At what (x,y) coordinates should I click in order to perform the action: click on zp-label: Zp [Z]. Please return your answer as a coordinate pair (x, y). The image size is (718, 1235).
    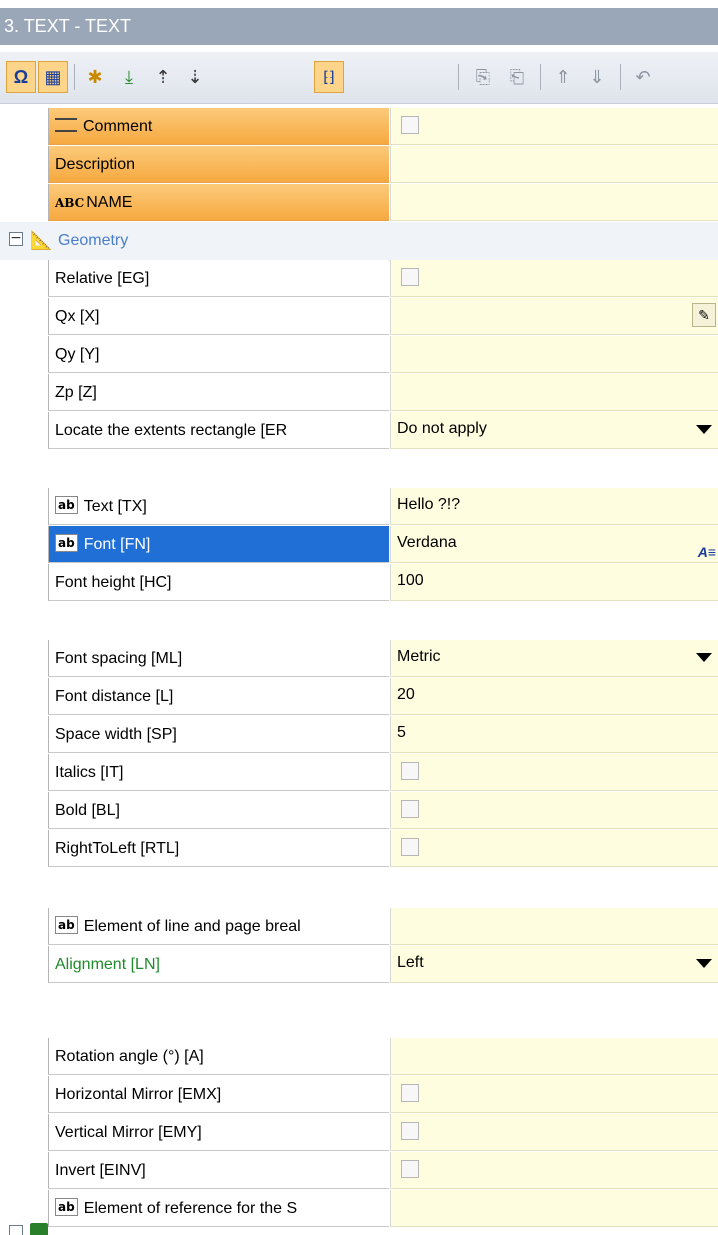
    Looking at the image, I should click on (218, 392).